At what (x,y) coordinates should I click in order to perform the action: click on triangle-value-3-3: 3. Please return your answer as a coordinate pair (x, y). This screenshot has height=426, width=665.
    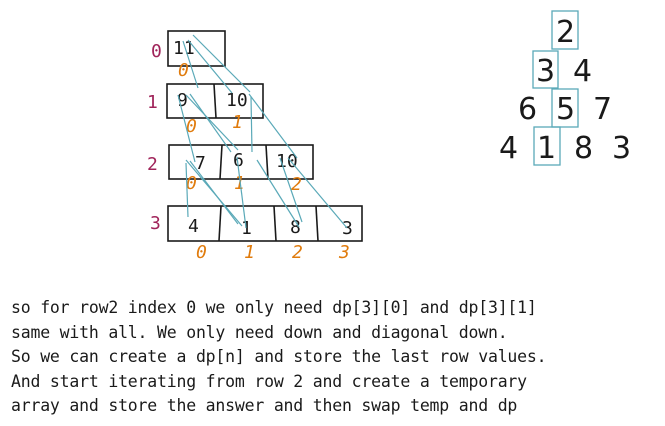
    Looking at the image, I should click on (621, 148).